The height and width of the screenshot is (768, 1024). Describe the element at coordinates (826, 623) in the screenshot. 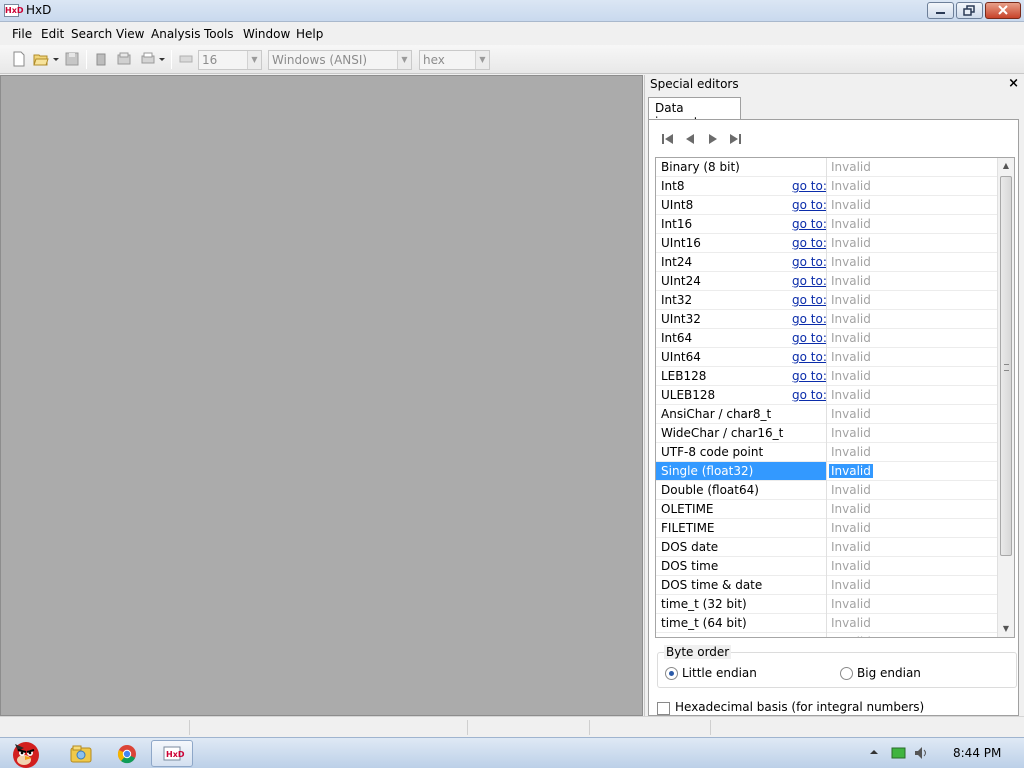

I see `inspector-row: time_t (64 bit) Invalid` at that location.